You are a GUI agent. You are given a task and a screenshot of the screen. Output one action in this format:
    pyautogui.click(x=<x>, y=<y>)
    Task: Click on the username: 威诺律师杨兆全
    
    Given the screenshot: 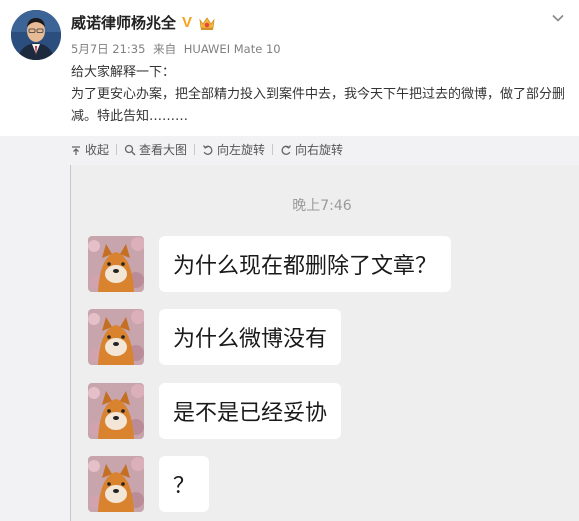 What is the action you would take?
    pyautogui.click(x=123, y=22)
    